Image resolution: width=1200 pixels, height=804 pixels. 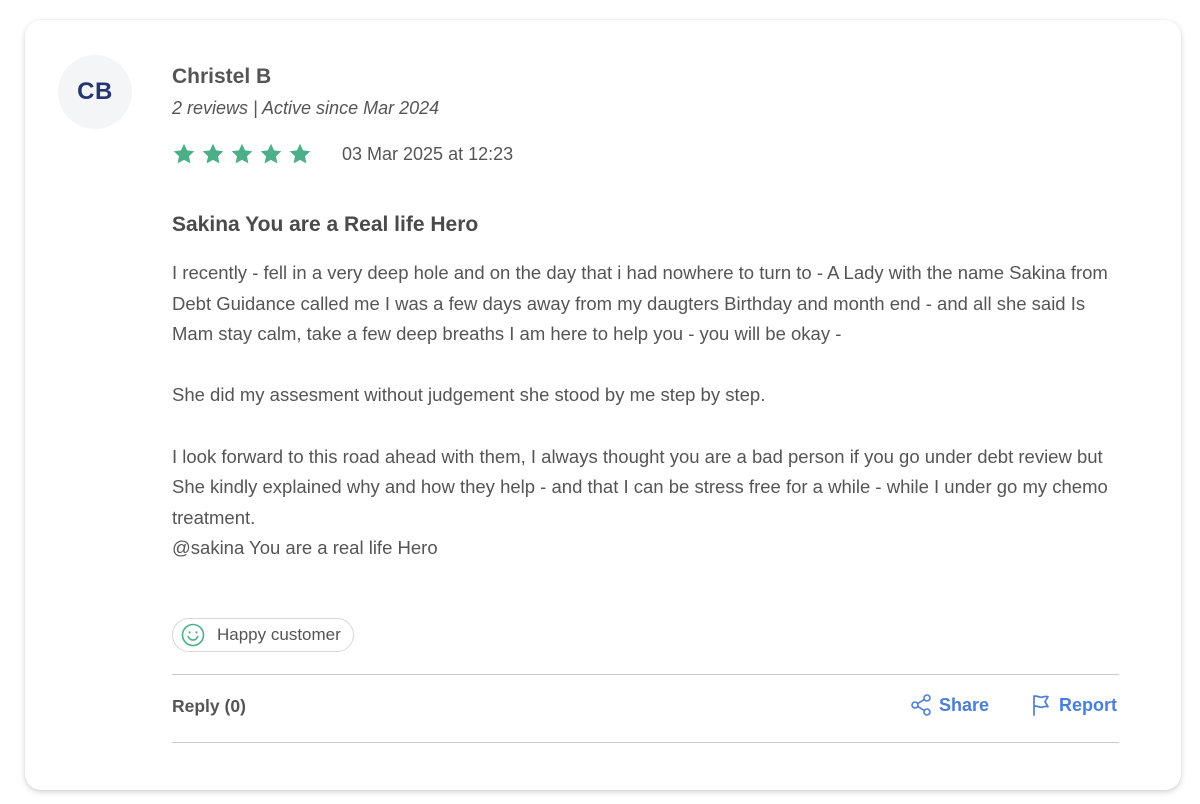 What do you see at coordinates (645, 77) in the screenshot?
I see `reviewer-name: Christel B` at bounding box center [645, 77].